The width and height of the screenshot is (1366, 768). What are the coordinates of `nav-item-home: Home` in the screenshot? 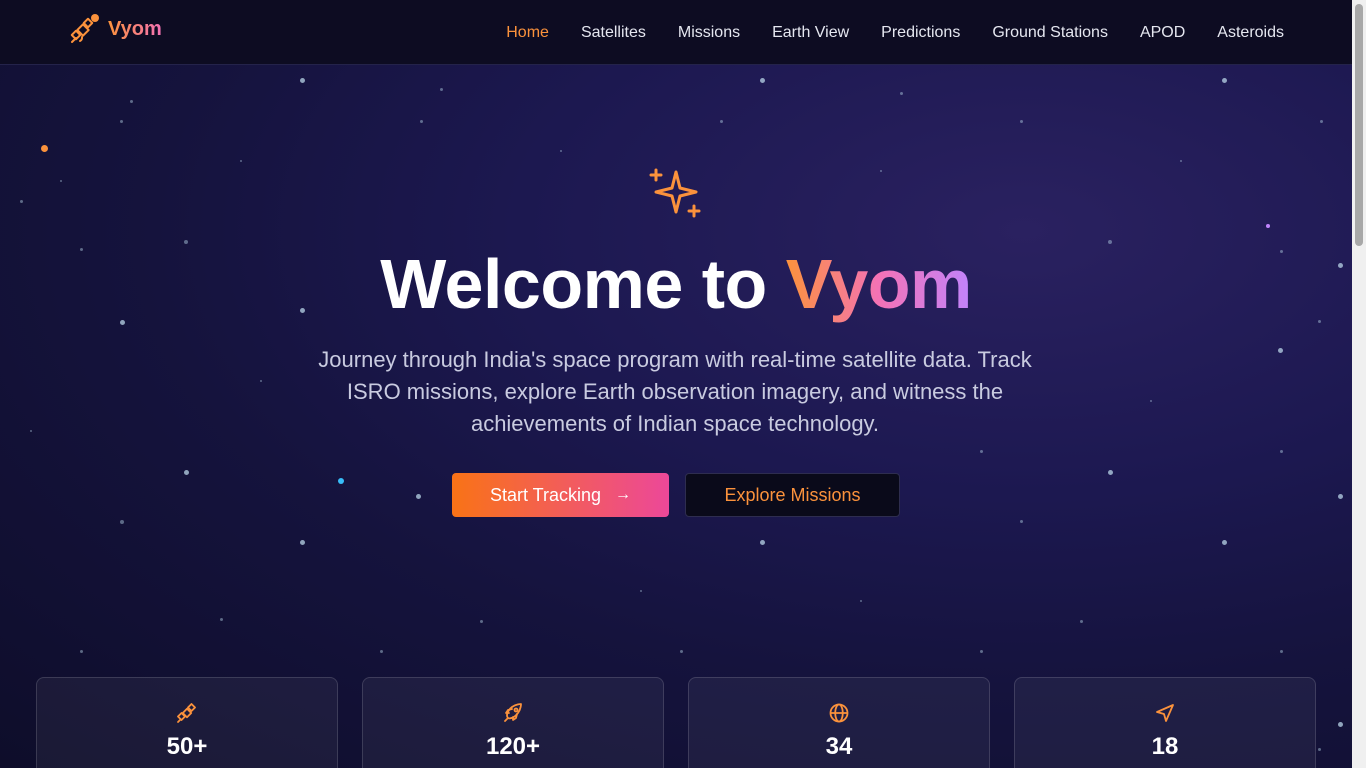 It's located at (527, 33).